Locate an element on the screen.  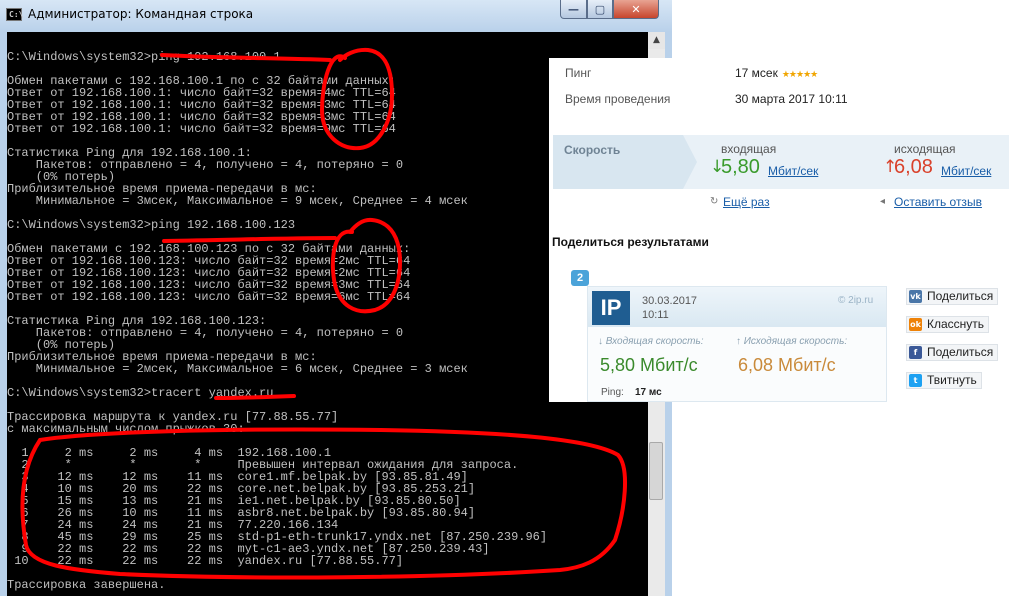
twitter-share-label: Твитнуть is located at coordinates (952, 380).